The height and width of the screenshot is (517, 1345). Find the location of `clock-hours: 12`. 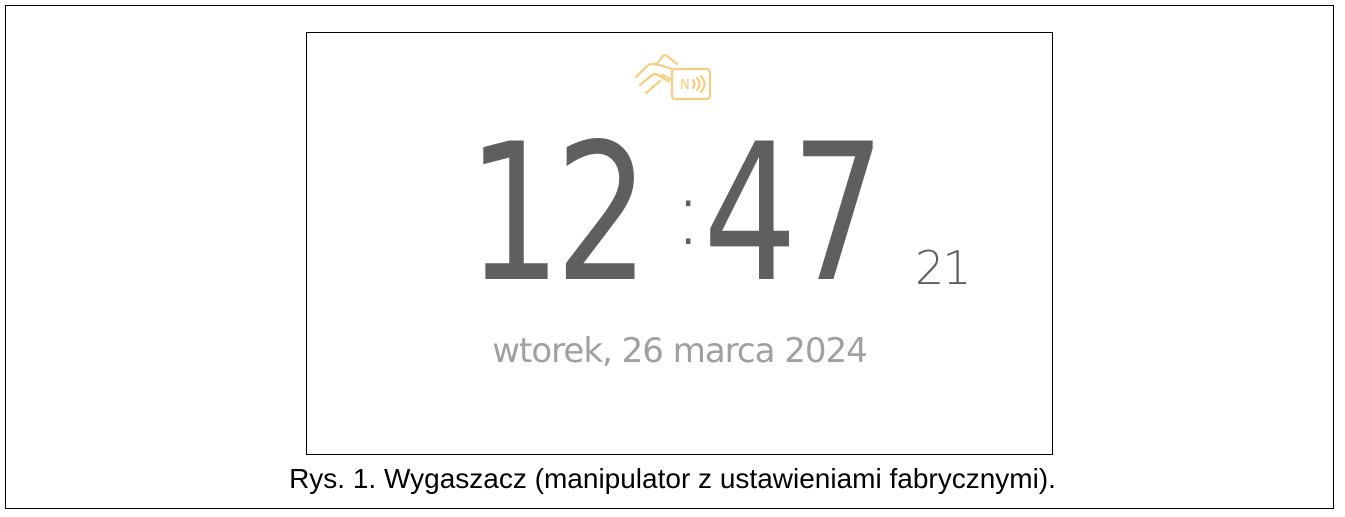

clock-hours: 12 is located at coordinates (558, 213).